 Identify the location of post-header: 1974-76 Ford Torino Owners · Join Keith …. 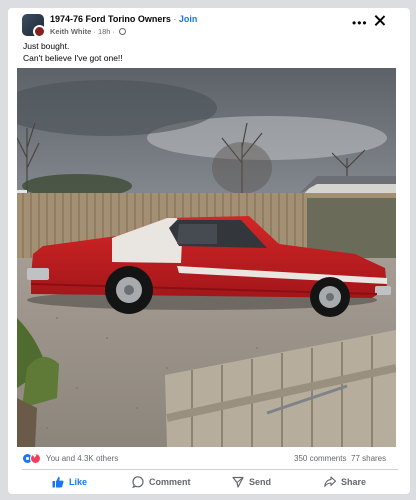
(209, 23).